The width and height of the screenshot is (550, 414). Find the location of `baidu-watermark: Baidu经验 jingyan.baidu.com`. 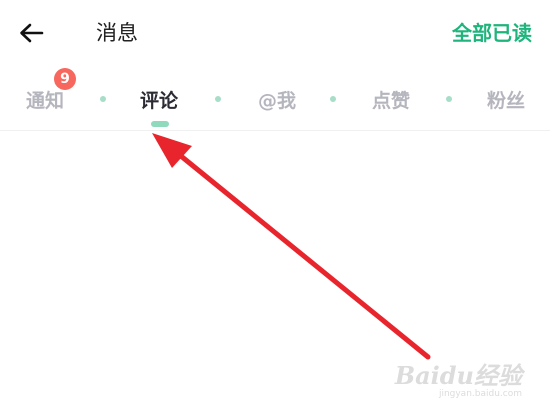

baidu-watermark: Baidu经验 jingyan.baidu.com is located at coordinates (458, 381).